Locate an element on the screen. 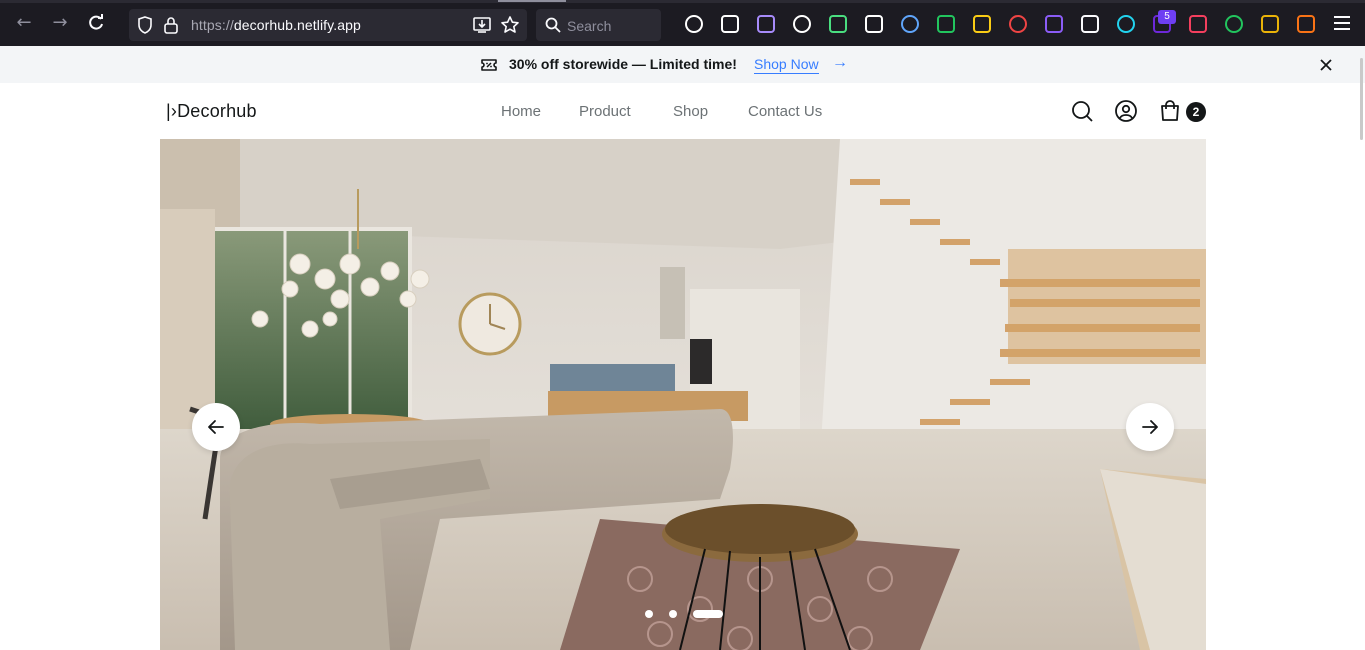  extension-badge: 5 is located at coordinates (1167, 17).